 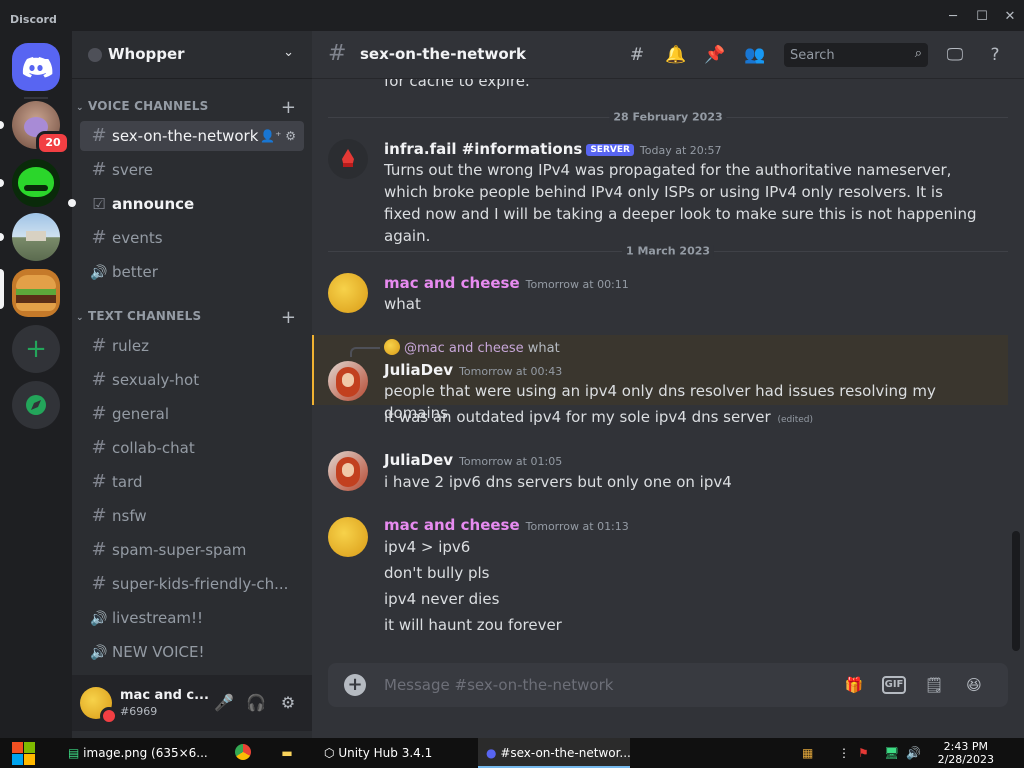 What do you see at coordinates (365, 352) in the screenshot?
I see `reply-connector` at bounding box center [365, 352].